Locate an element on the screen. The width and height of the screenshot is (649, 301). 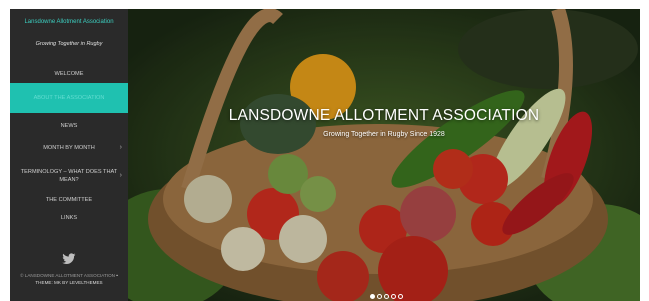
nav-item-label: MONTH BY MONTH is located at coordinates (69, 148).